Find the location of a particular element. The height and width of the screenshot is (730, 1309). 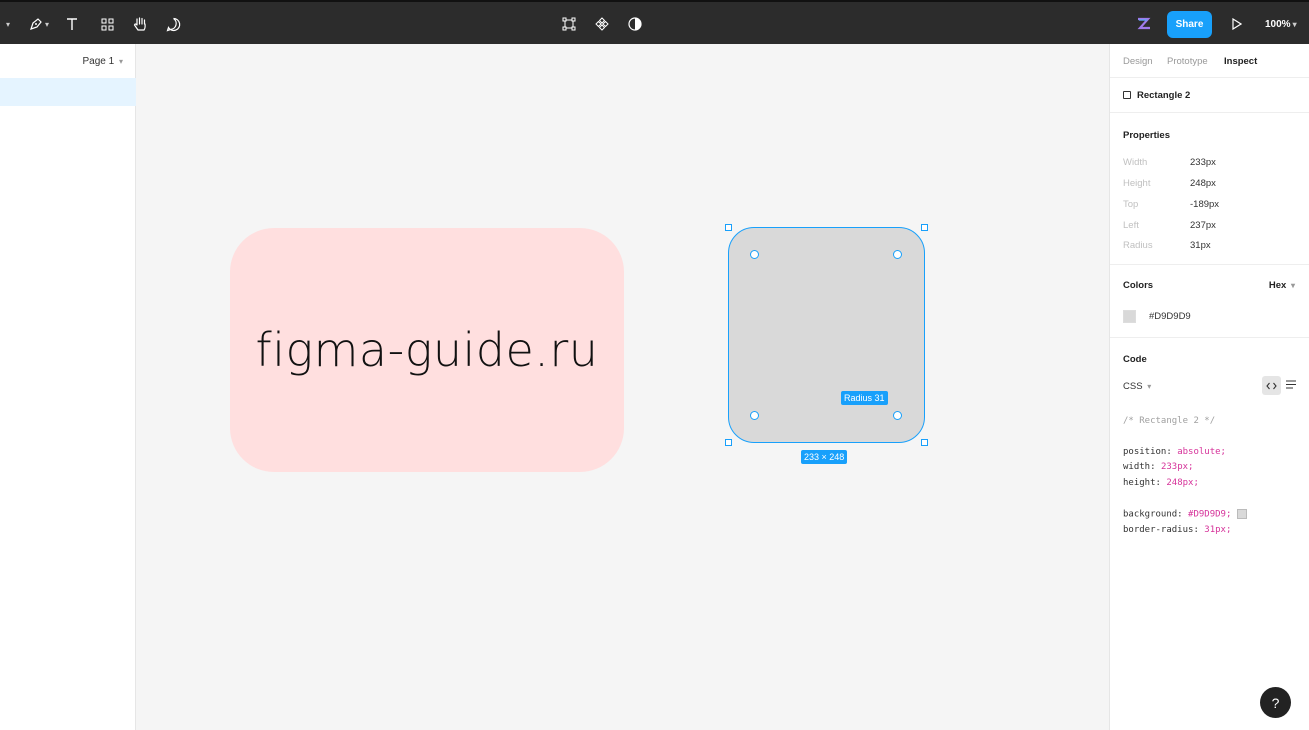

comment-tool-icon is located at coordinates (173, 24).